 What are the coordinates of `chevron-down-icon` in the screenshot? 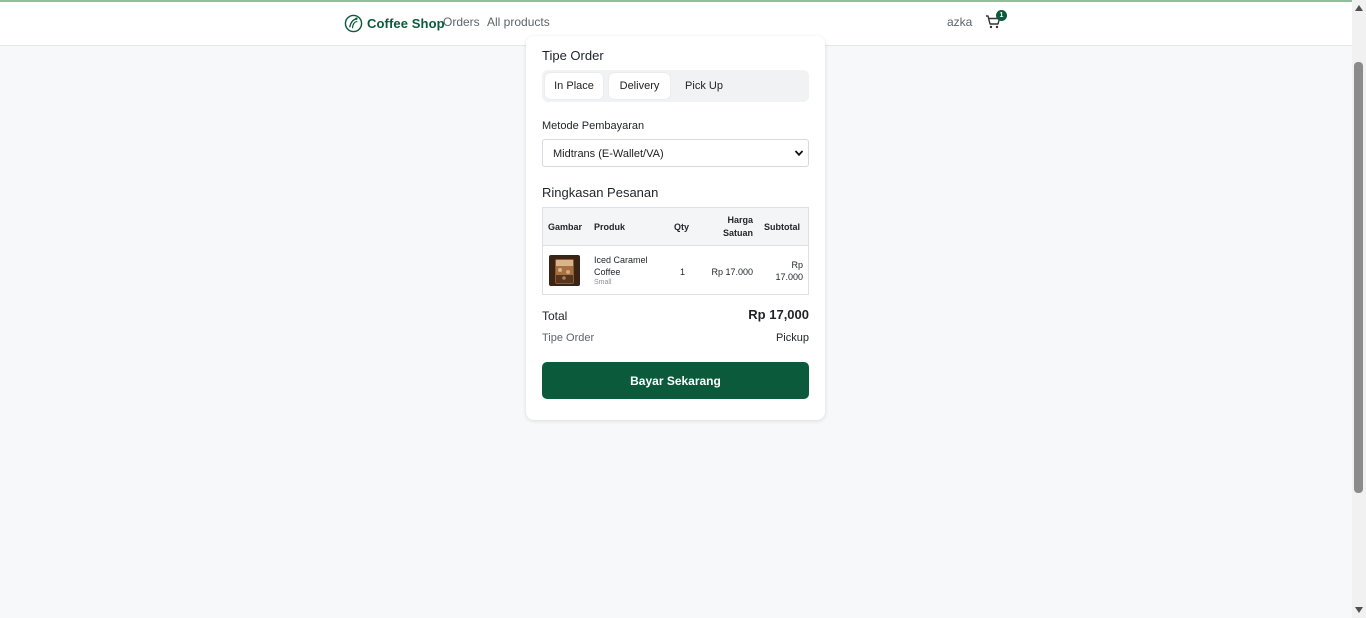 It's located at (799, 153).